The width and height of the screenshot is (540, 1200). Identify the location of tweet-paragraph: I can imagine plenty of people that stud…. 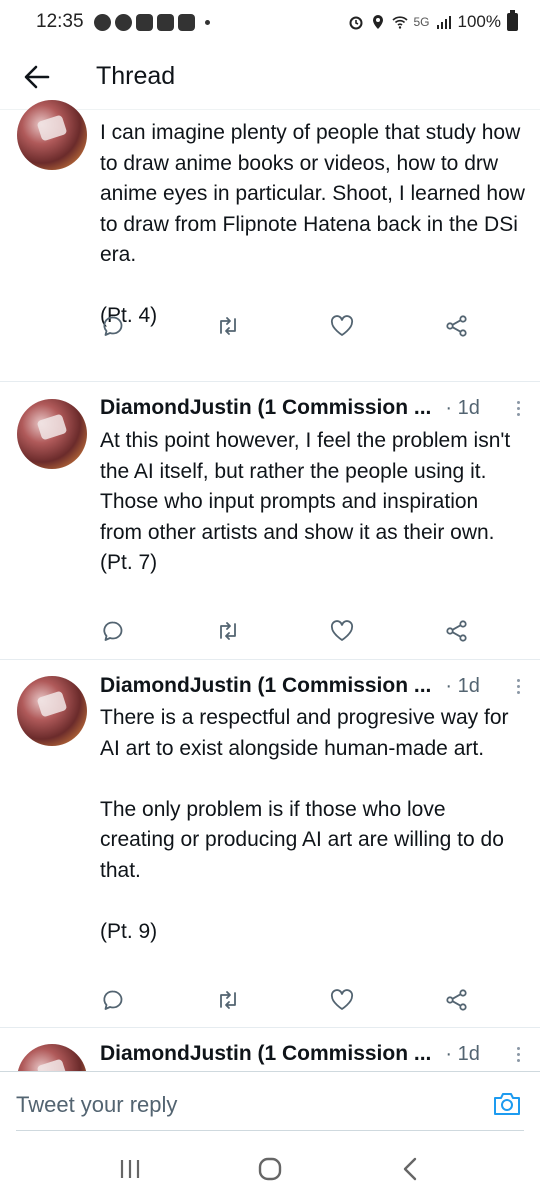
(312, 193).